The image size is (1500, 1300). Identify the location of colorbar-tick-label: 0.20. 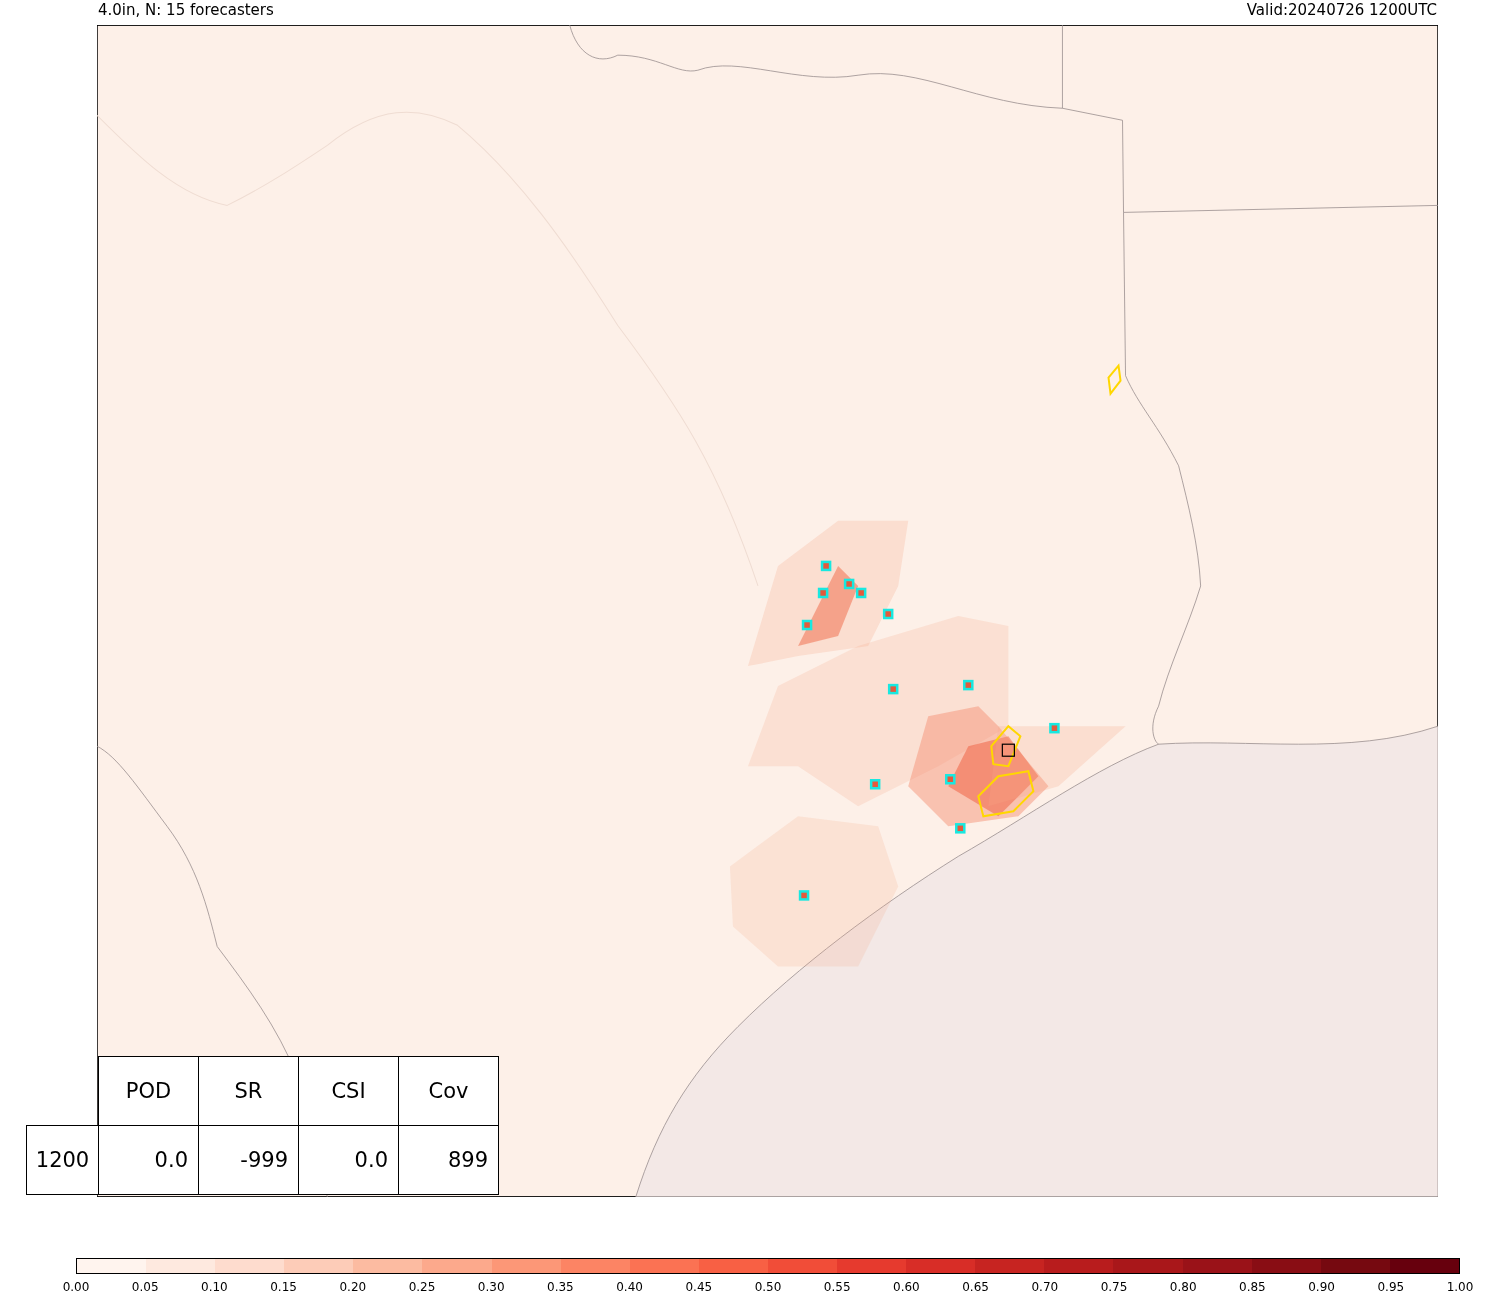
(353, 1287).